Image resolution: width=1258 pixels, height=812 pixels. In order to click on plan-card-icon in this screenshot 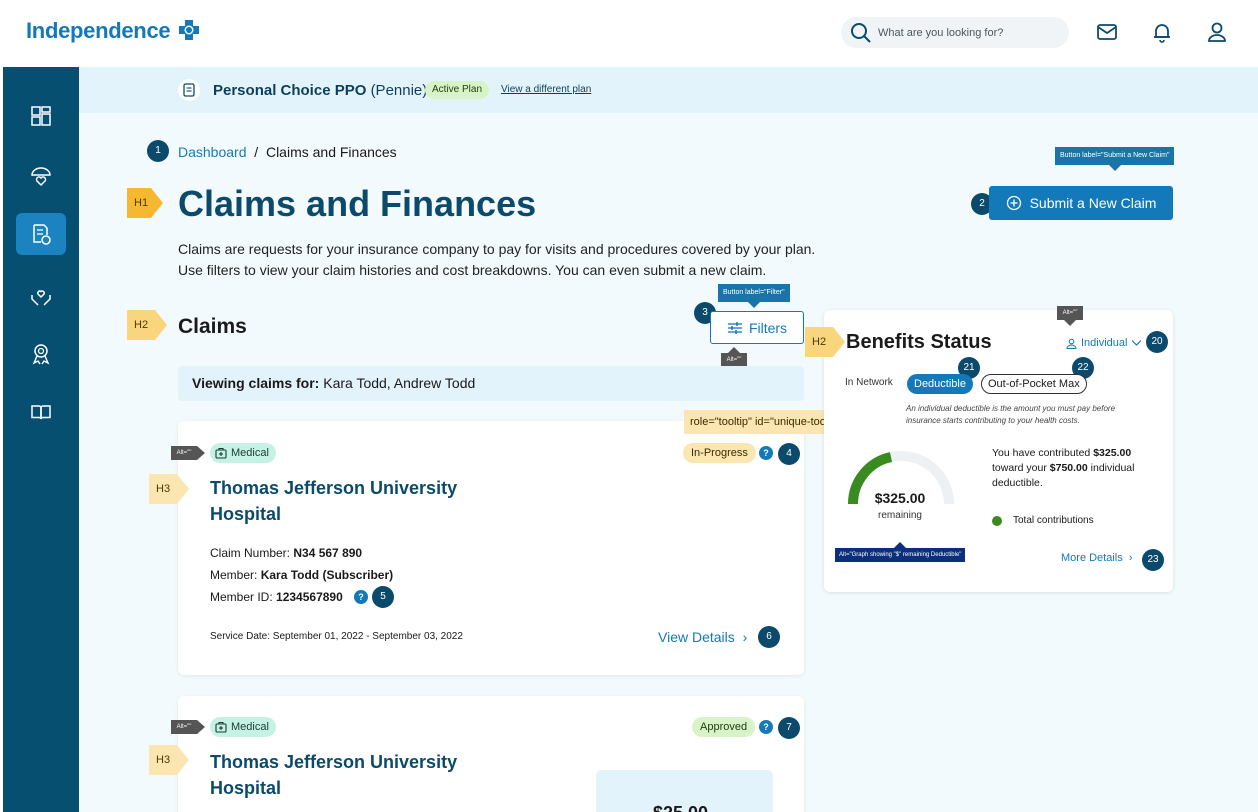, I will do `click(189, 90)`.